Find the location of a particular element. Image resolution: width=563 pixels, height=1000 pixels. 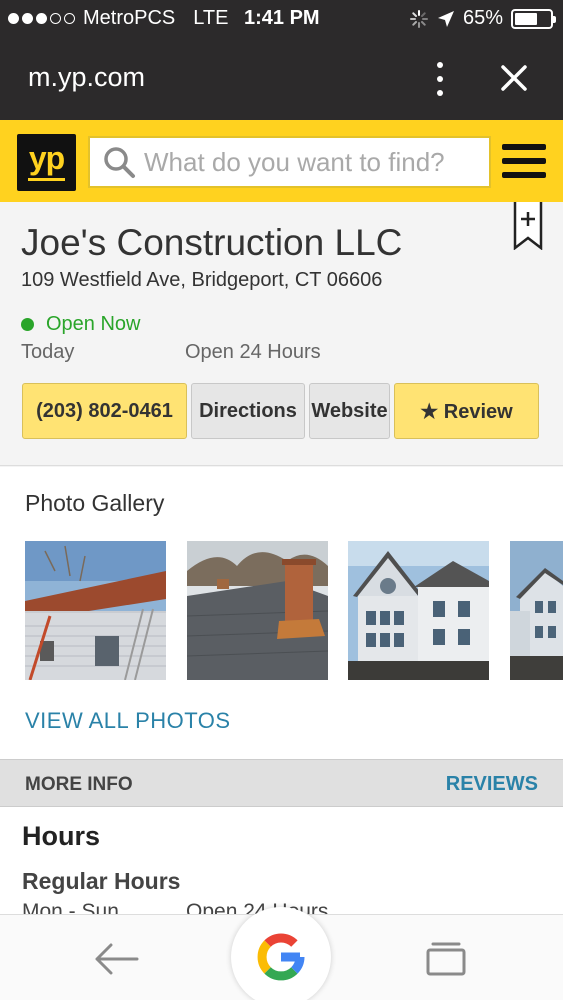

yp-header: yp is located at coordinates (281, 161).